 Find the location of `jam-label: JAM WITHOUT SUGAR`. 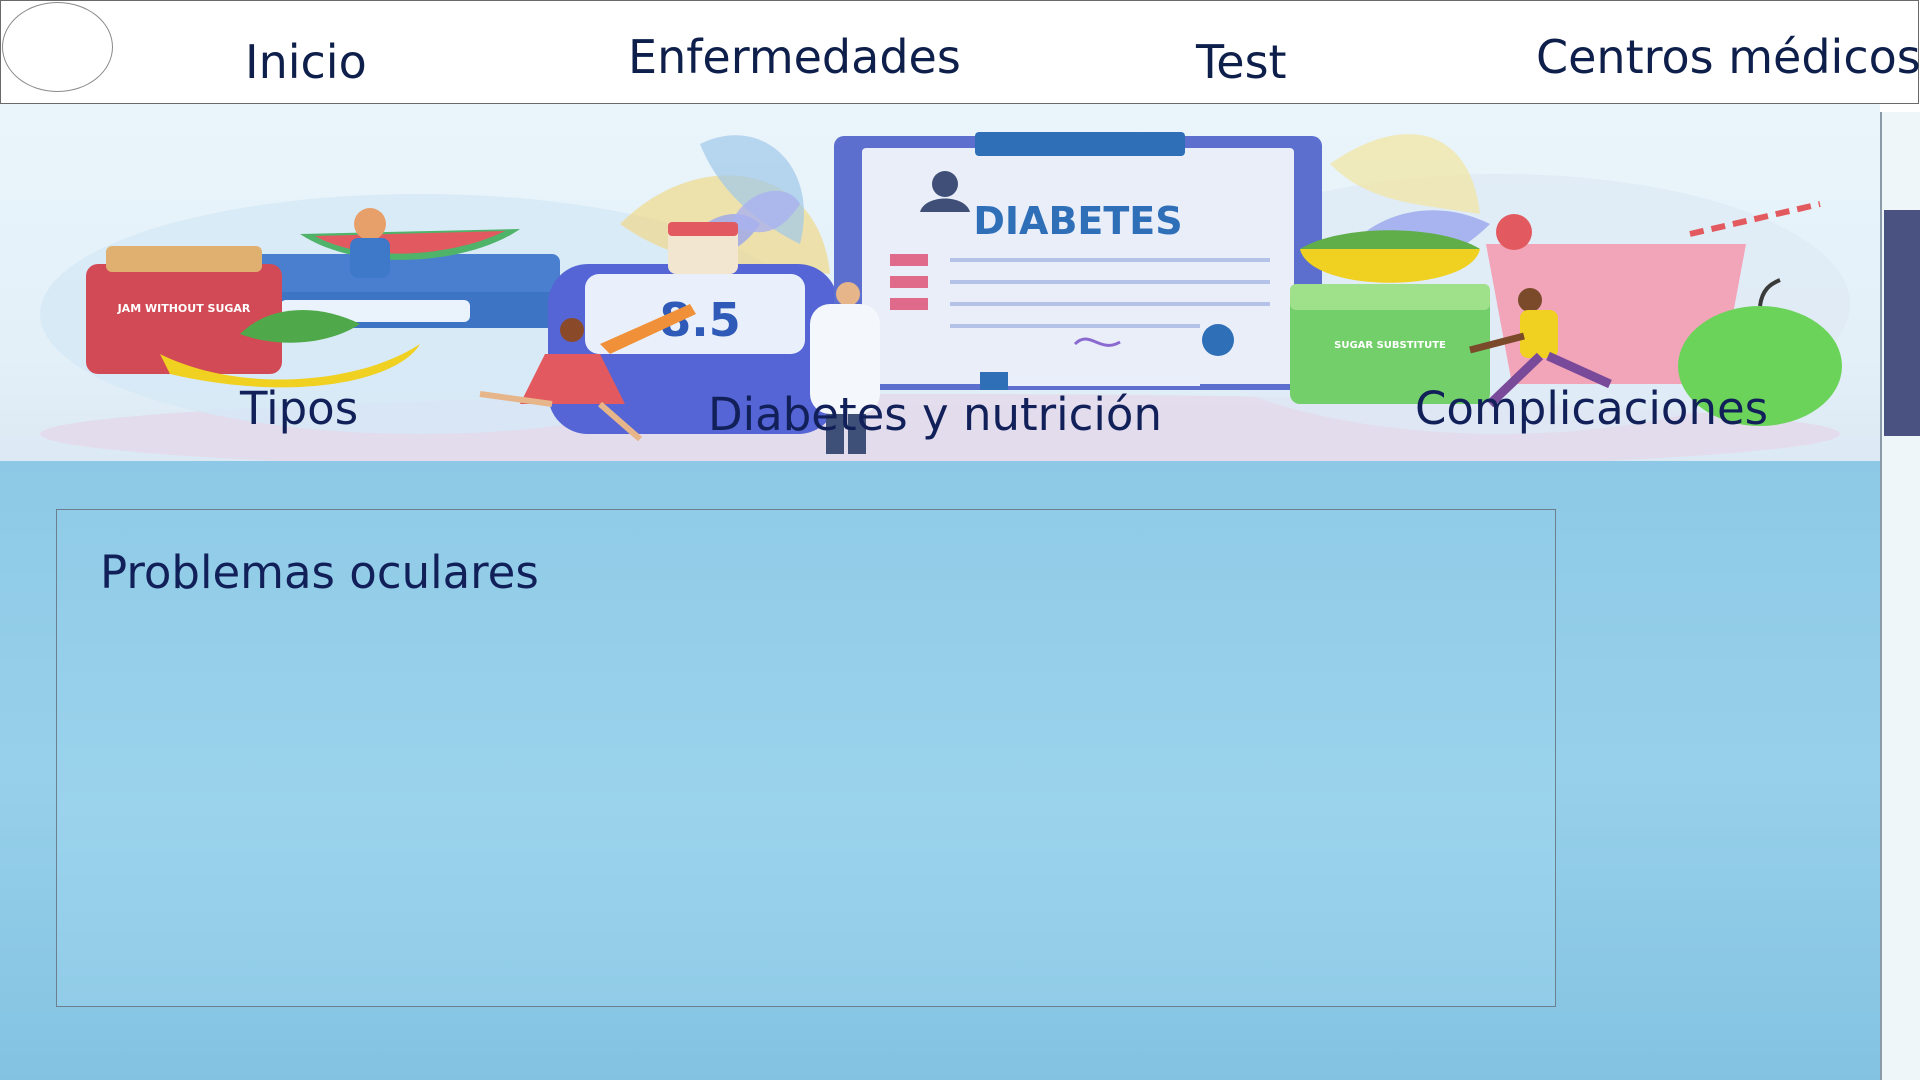

jam-label: JAM WITHOUT SUGAR is located at coordinates (184, 308).